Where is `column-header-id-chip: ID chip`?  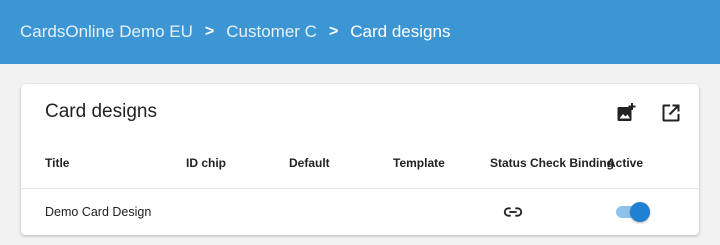
column-header-id-chip: ID chip is located at coordinates (206, 163).